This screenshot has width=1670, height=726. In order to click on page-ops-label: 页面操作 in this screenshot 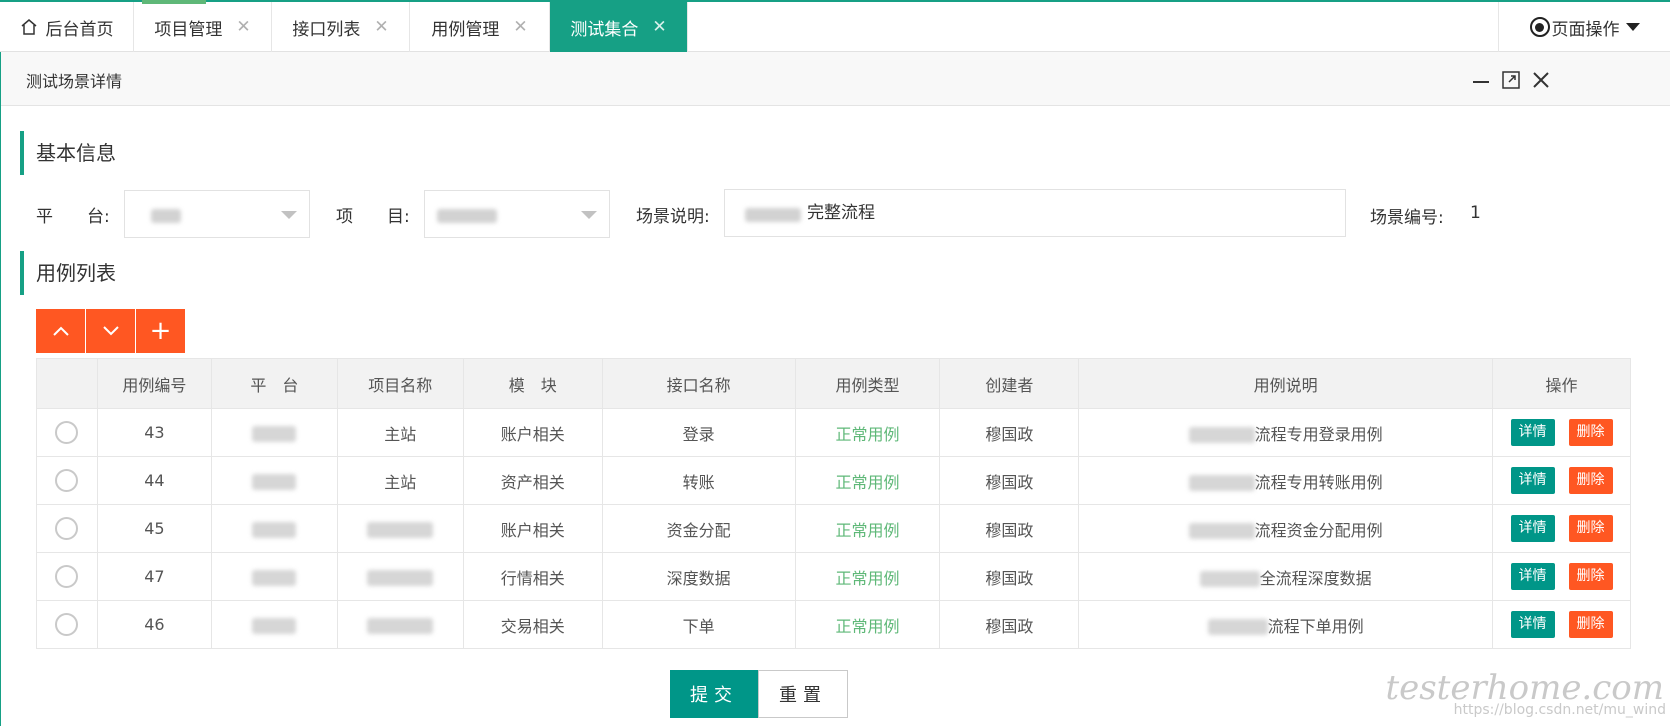, I will do `click(1585, 29)`.